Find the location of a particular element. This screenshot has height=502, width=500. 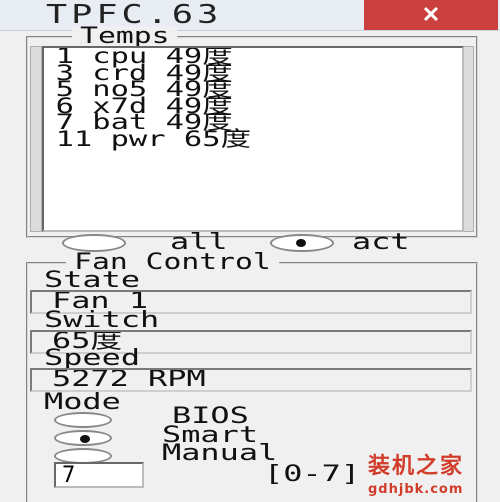

close-icon: ✕ is located at coordinates (431, 14).